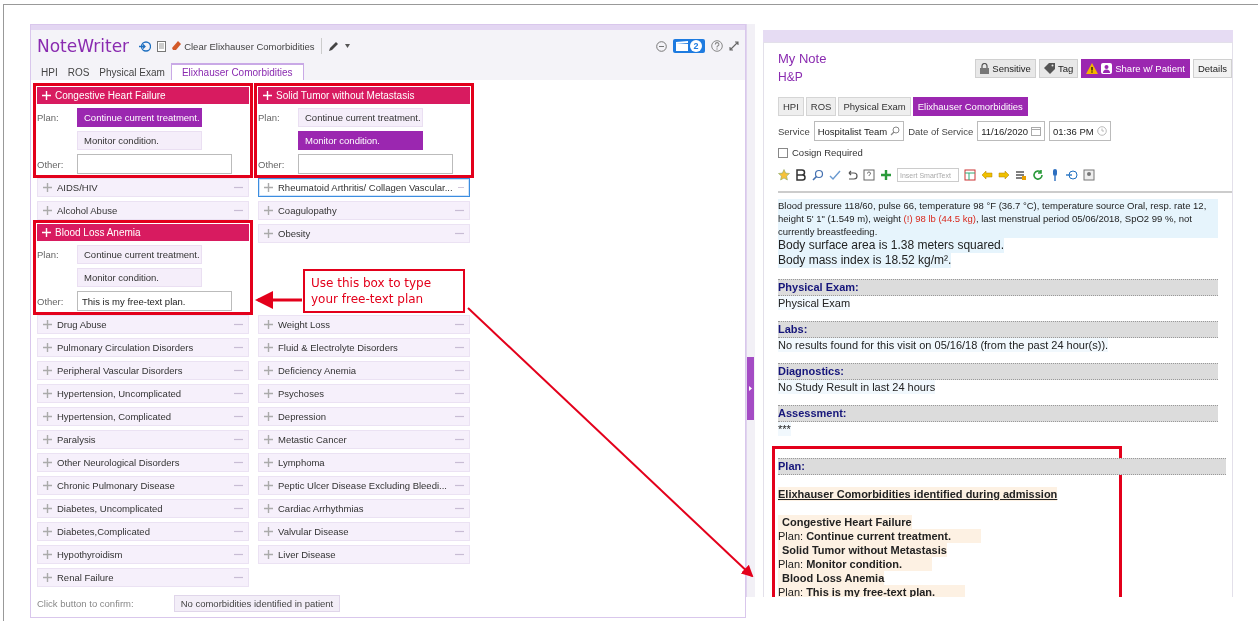 This screenshot has width=1258, height=621. Describe the element at coordinates (364, 210) in the screenshot. I see `comorbidity-item: Coagulopathy` at that location.